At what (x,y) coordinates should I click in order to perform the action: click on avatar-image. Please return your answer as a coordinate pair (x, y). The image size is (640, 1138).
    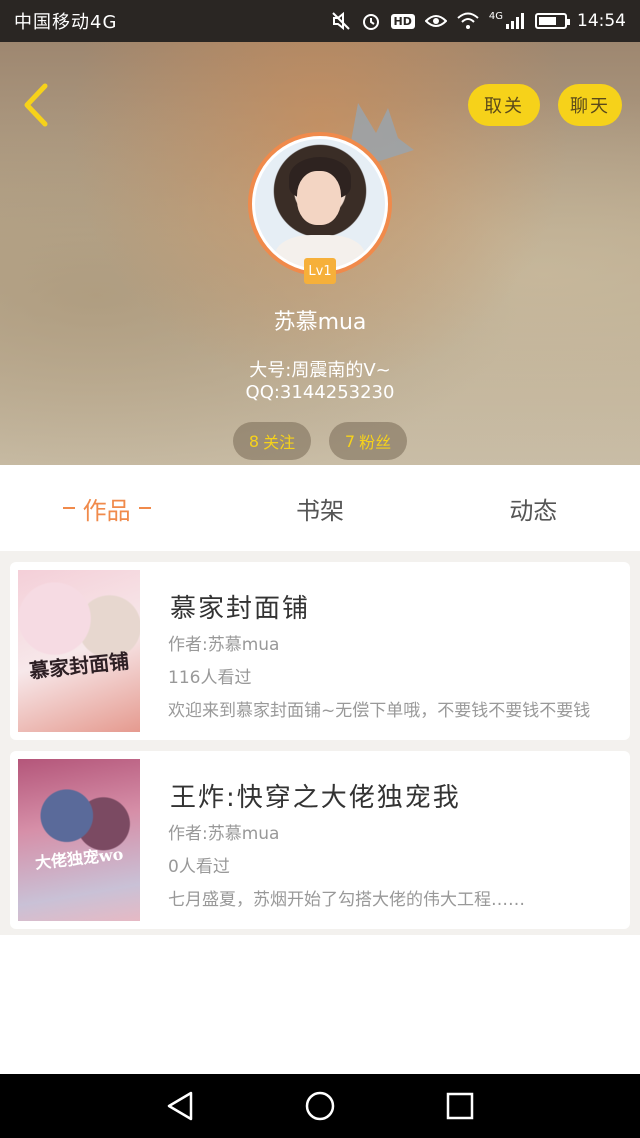
    Looking at the image, I should click on (320, 204).